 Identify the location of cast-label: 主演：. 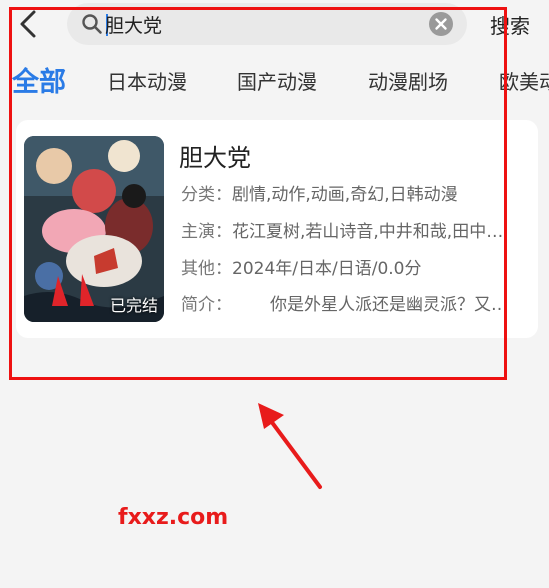
(206, 232).